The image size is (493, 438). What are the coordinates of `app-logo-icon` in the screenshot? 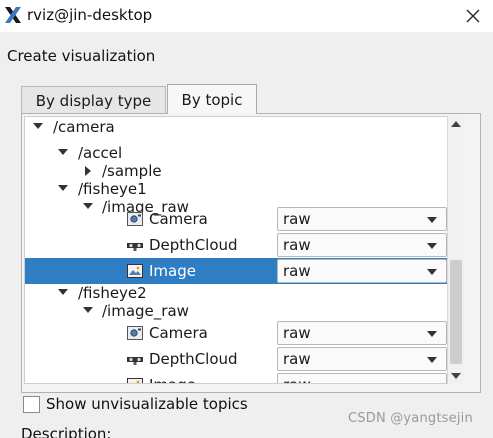 It's located at (13, 15).